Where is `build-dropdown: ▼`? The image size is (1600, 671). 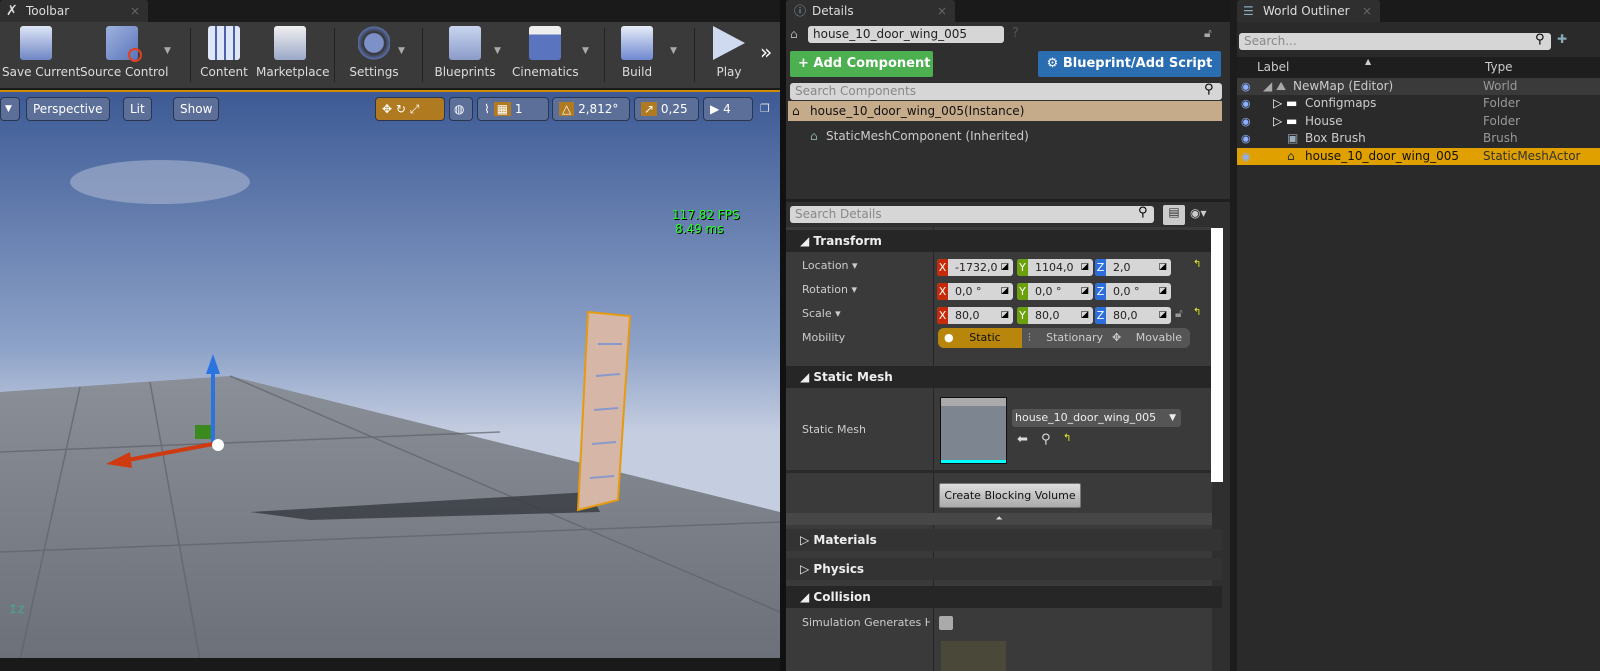
build-dropdown: ▼ is located at coordinates (673, 51).